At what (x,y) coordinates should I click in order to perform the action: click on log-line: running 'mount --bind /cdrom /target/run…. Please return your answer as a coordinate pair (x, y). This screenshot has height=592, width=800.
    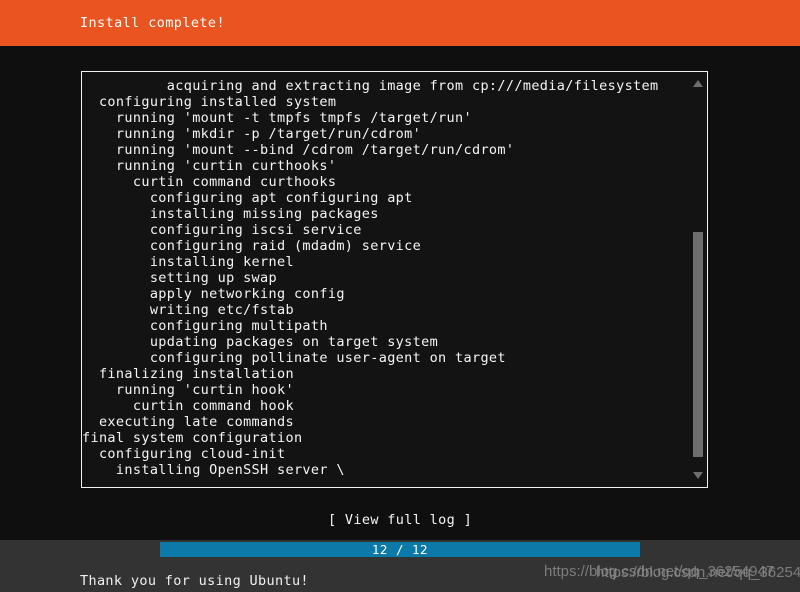
    Looking at the image, I should click on (298, 150).